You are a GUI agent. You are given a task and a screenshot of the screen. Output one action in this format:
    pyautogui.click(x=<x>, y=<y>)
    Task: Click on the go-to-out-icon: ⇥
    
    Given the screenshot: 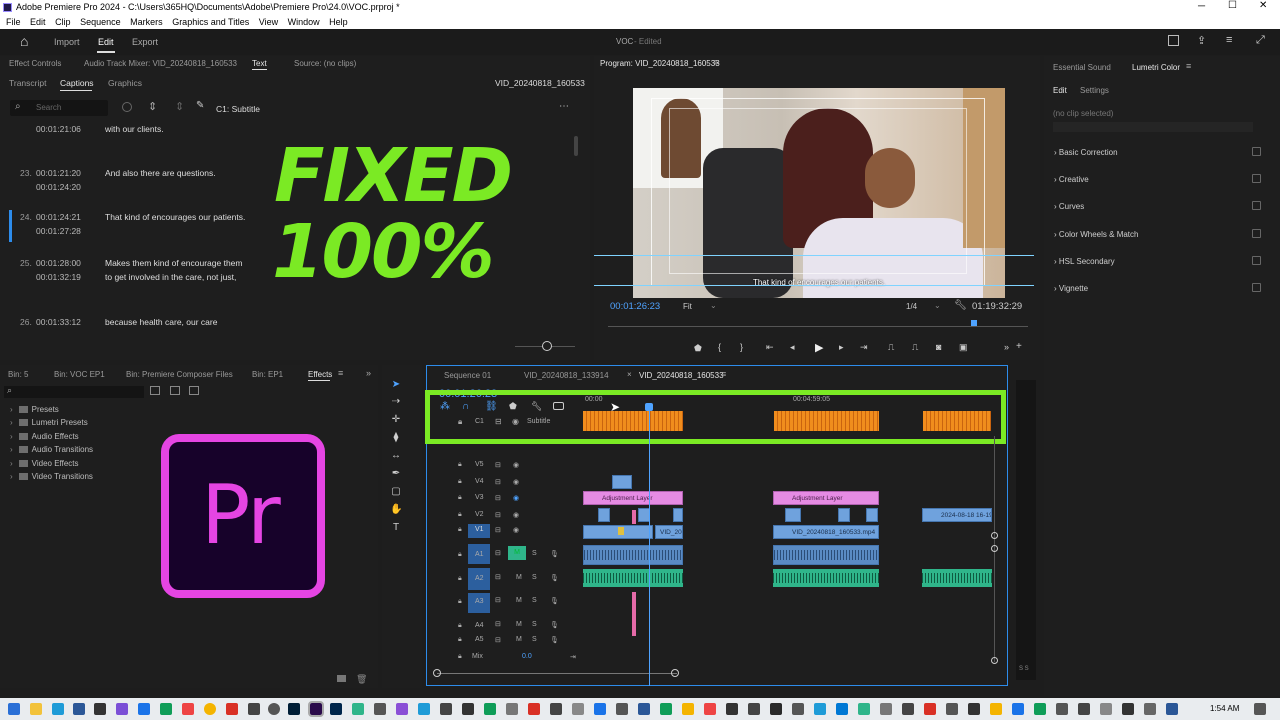 What is the action you would take?
    pyautogui.click(x=864, y=347)
    